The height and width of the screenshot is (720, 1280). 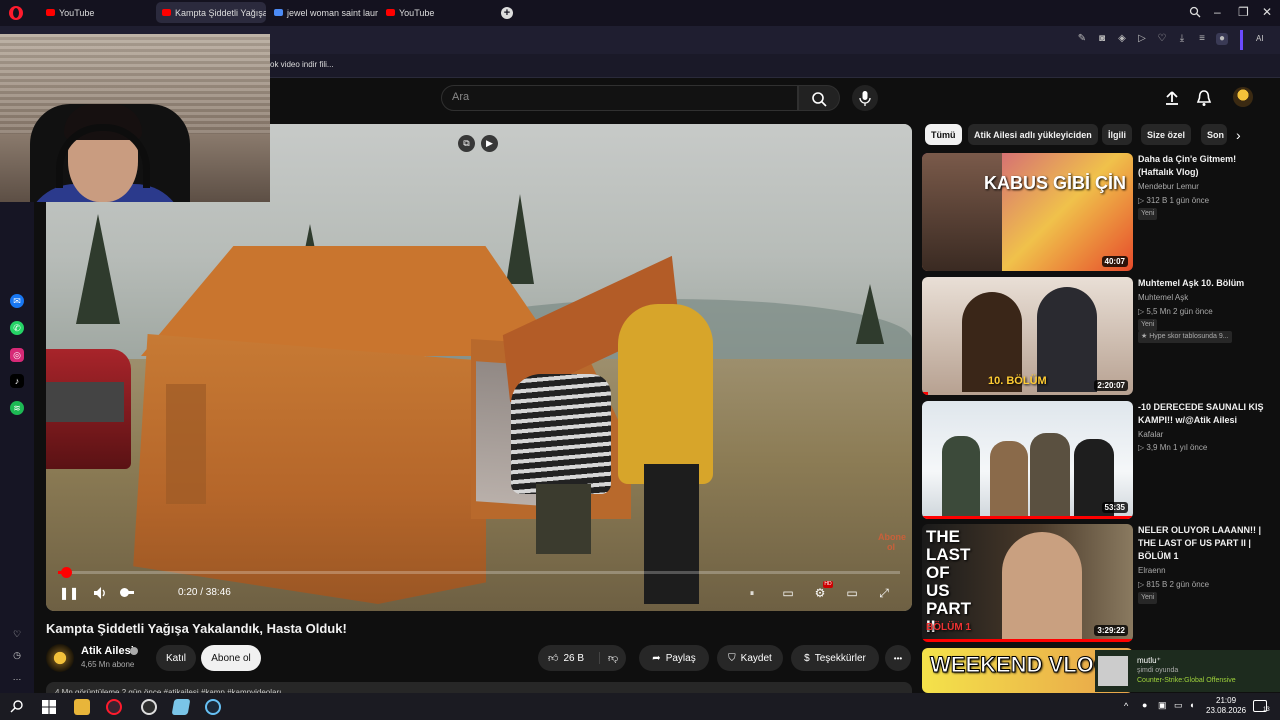 I want to click on menu-icon: ≡, so click(x=1202, y=39).